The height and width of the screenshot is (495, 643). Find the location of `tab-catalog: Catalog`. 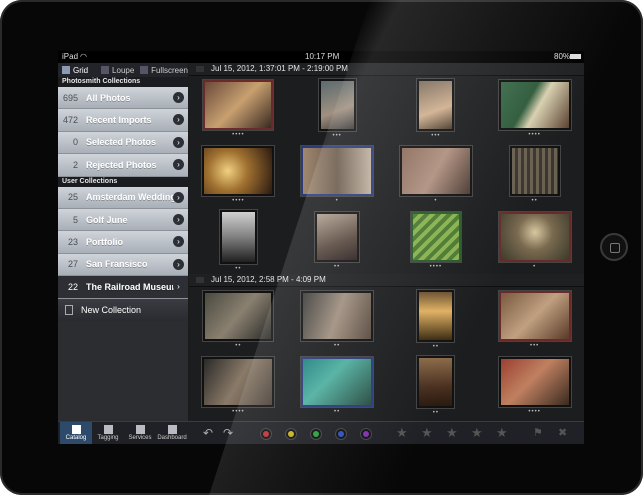

tab-catalog: Catalog is located at coordinates (76, 433).